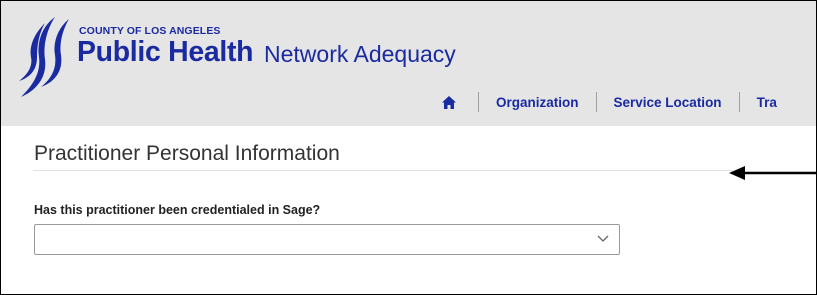 This screenshot has width=817, height=295. Describe the element at coordinates (607, 102) in the screenshot. I see `top-nav: Organization Service Location Tra` at that location.